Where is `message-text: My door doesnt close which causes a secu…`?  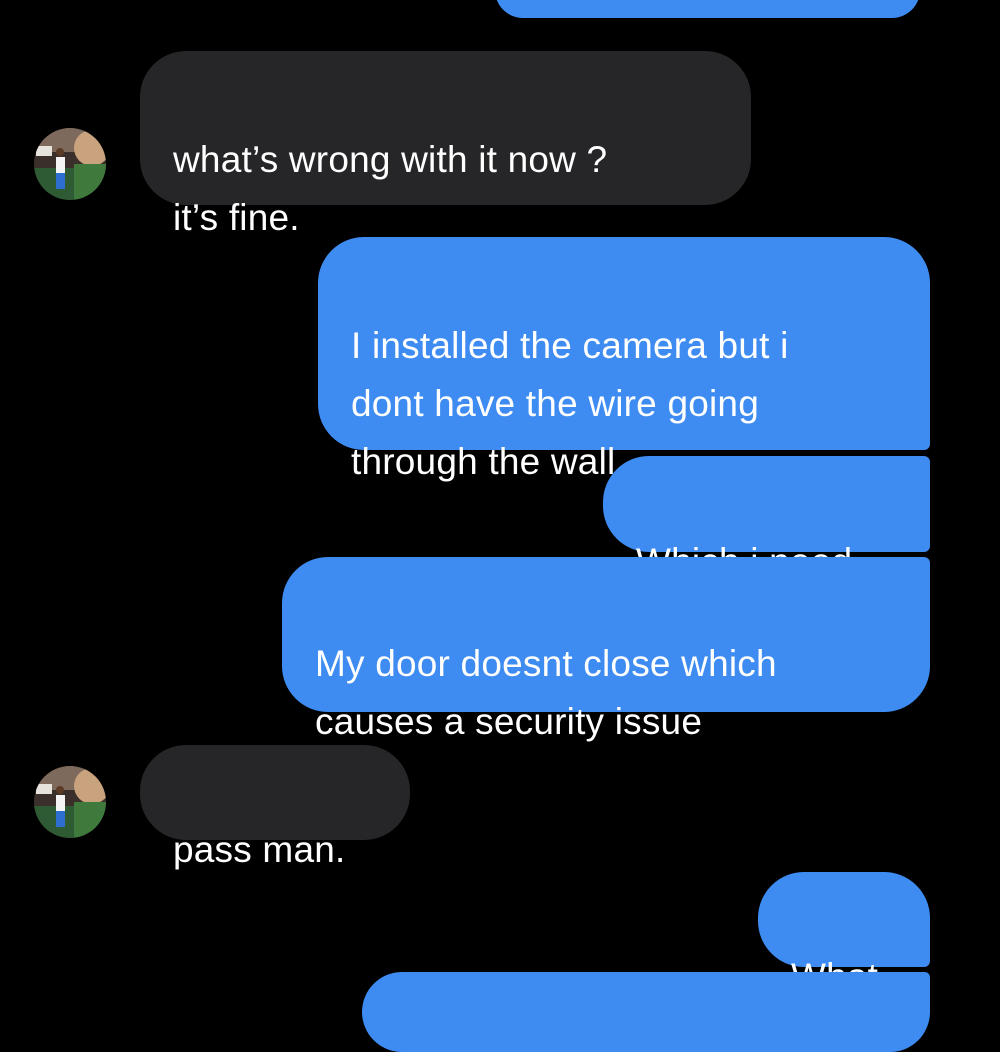 message-text: My door doesnt close which causes a secu… is located at coordinates (546, 692).